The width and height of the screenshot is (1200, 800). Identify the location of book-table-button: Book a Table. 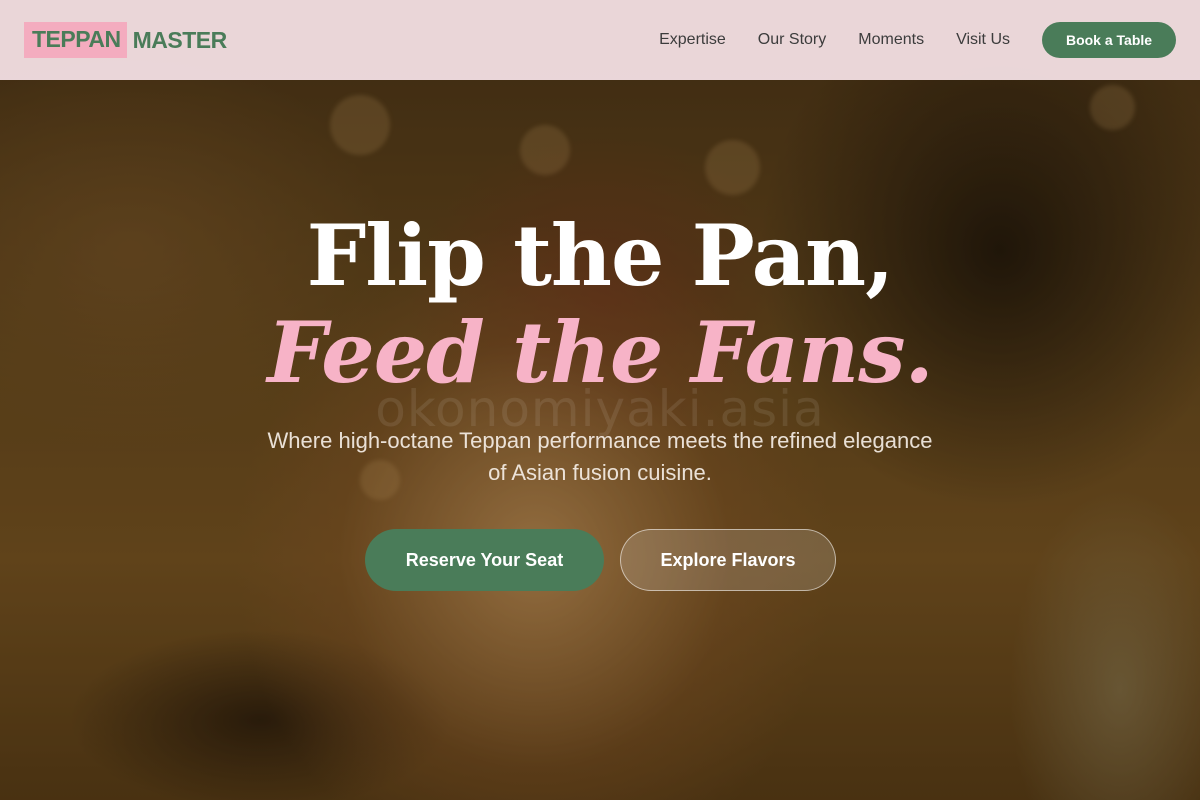
(1109, 40).